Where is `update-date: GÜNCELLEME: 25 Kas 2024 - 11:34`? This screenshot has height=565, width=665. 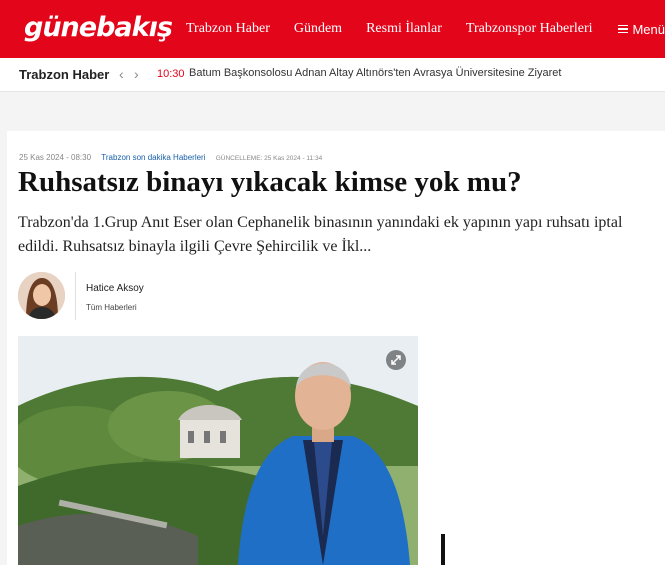 update-date: GÜNCELLEME: 25 Kas 2024 - 11:34 is located at coordinates (269, 158).